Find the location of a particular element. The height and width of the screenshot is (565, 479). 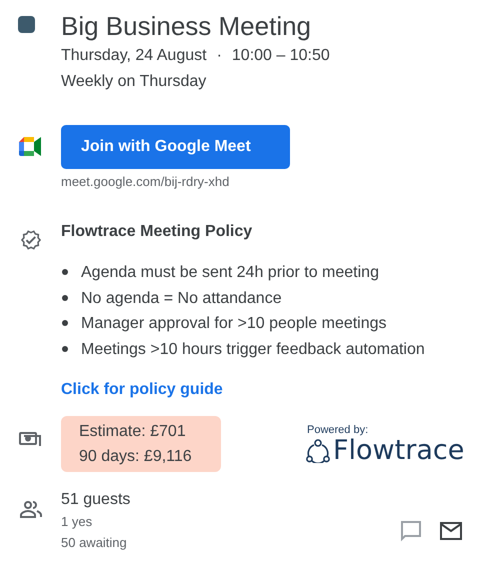

policy-rule: Meetings >10 hours trigger feedback automation is located at coordinates (253, 350).